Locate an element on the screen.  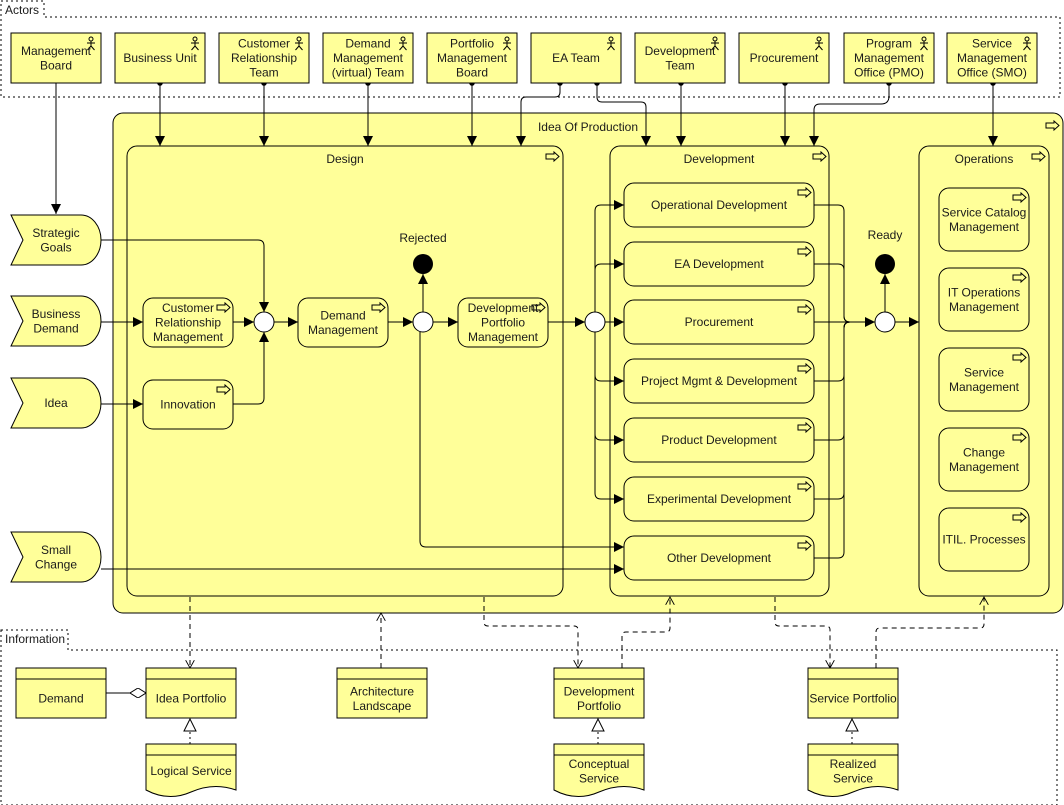
actor-management-board-label-line: Management is located at coordinates (56, 51).